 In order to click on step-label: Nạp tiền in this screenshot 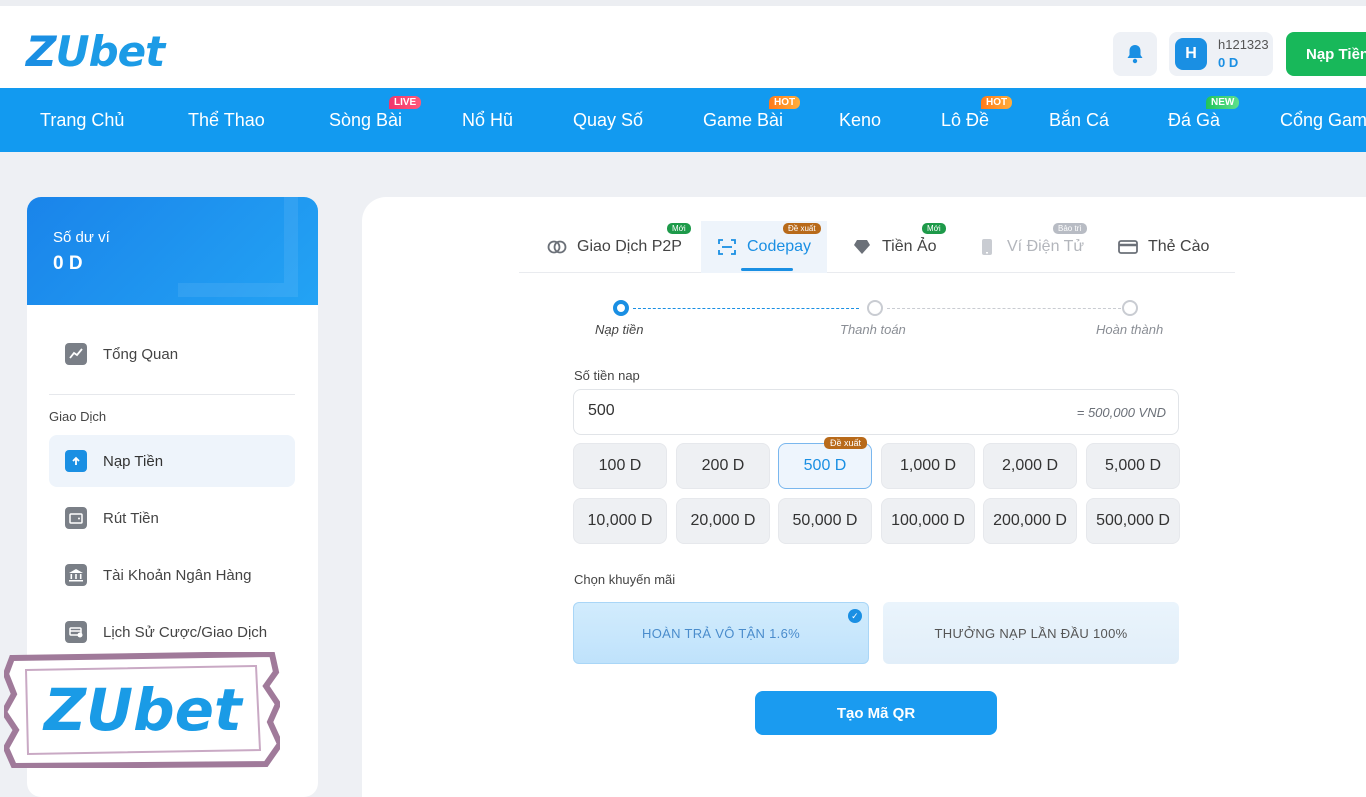, I will do `click(619, 329)`.